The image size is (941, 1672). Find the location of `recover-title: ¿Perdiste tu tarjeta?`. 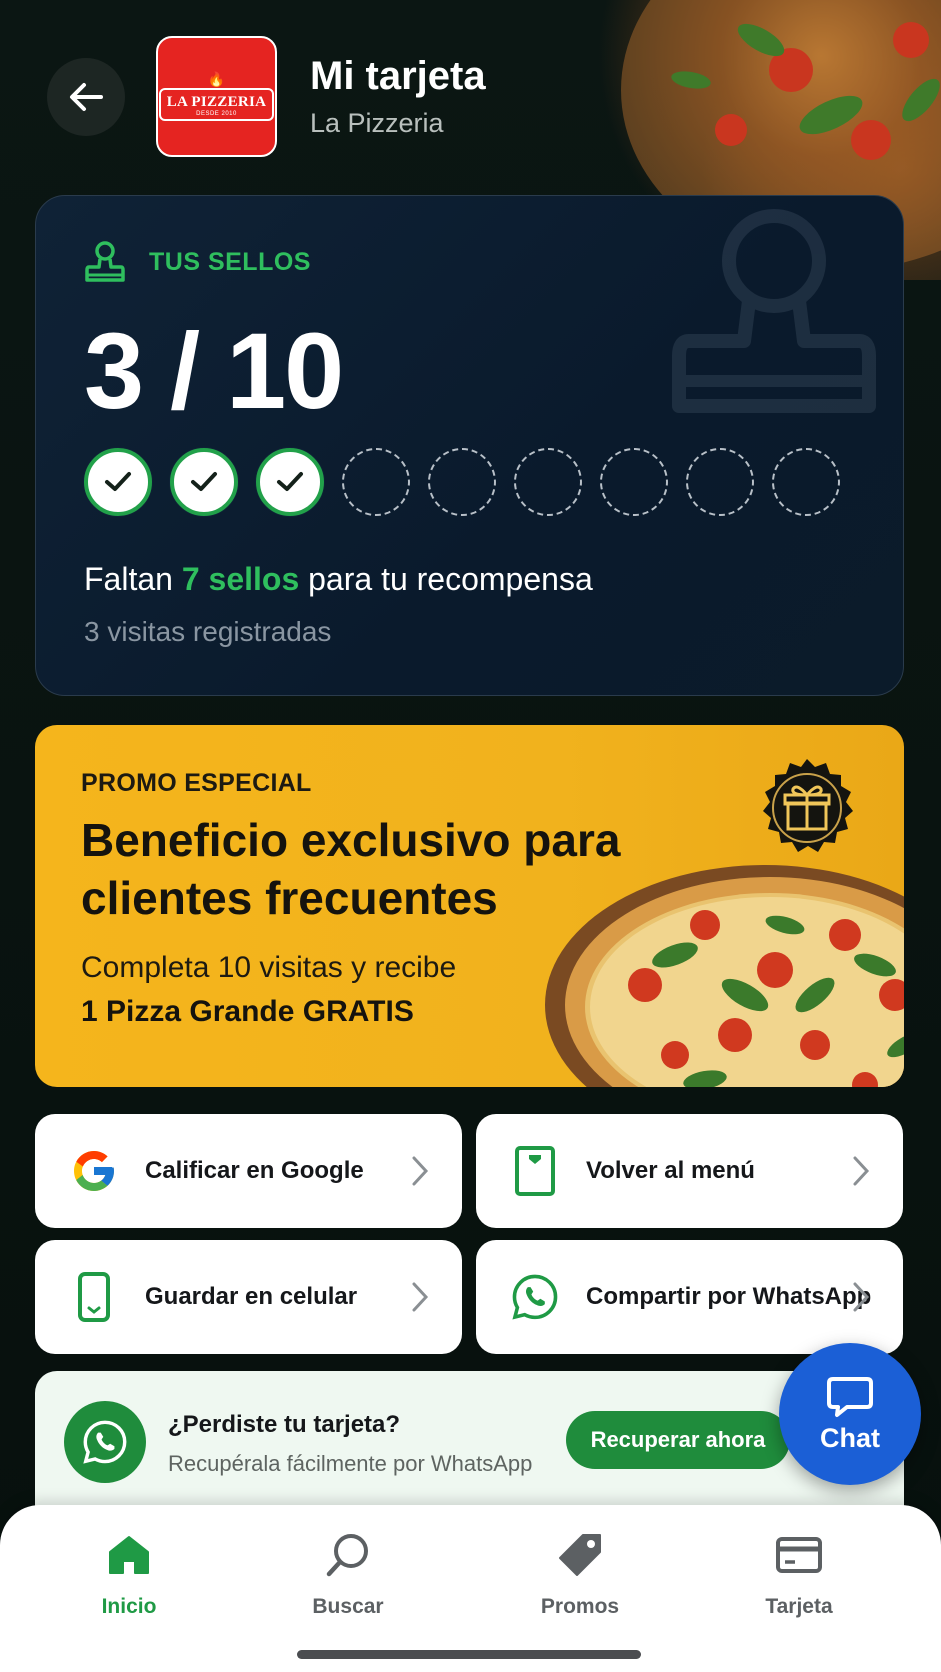

recover-title: ¿Perdiste tu tarjeta? is located at coordinates (284, 1424).